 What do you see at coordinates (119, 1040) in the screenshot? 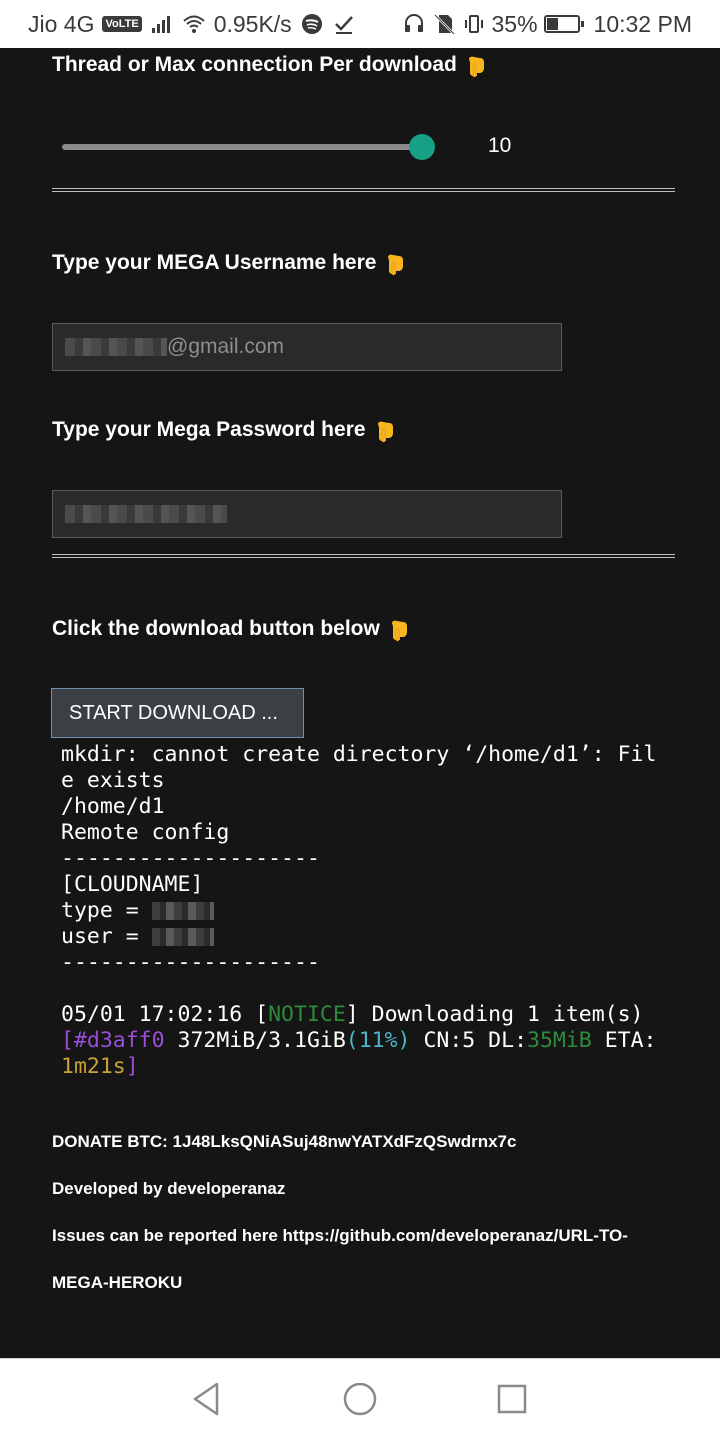
I see `progress-id: #d3aff0` at bounding box center [119, 1040].